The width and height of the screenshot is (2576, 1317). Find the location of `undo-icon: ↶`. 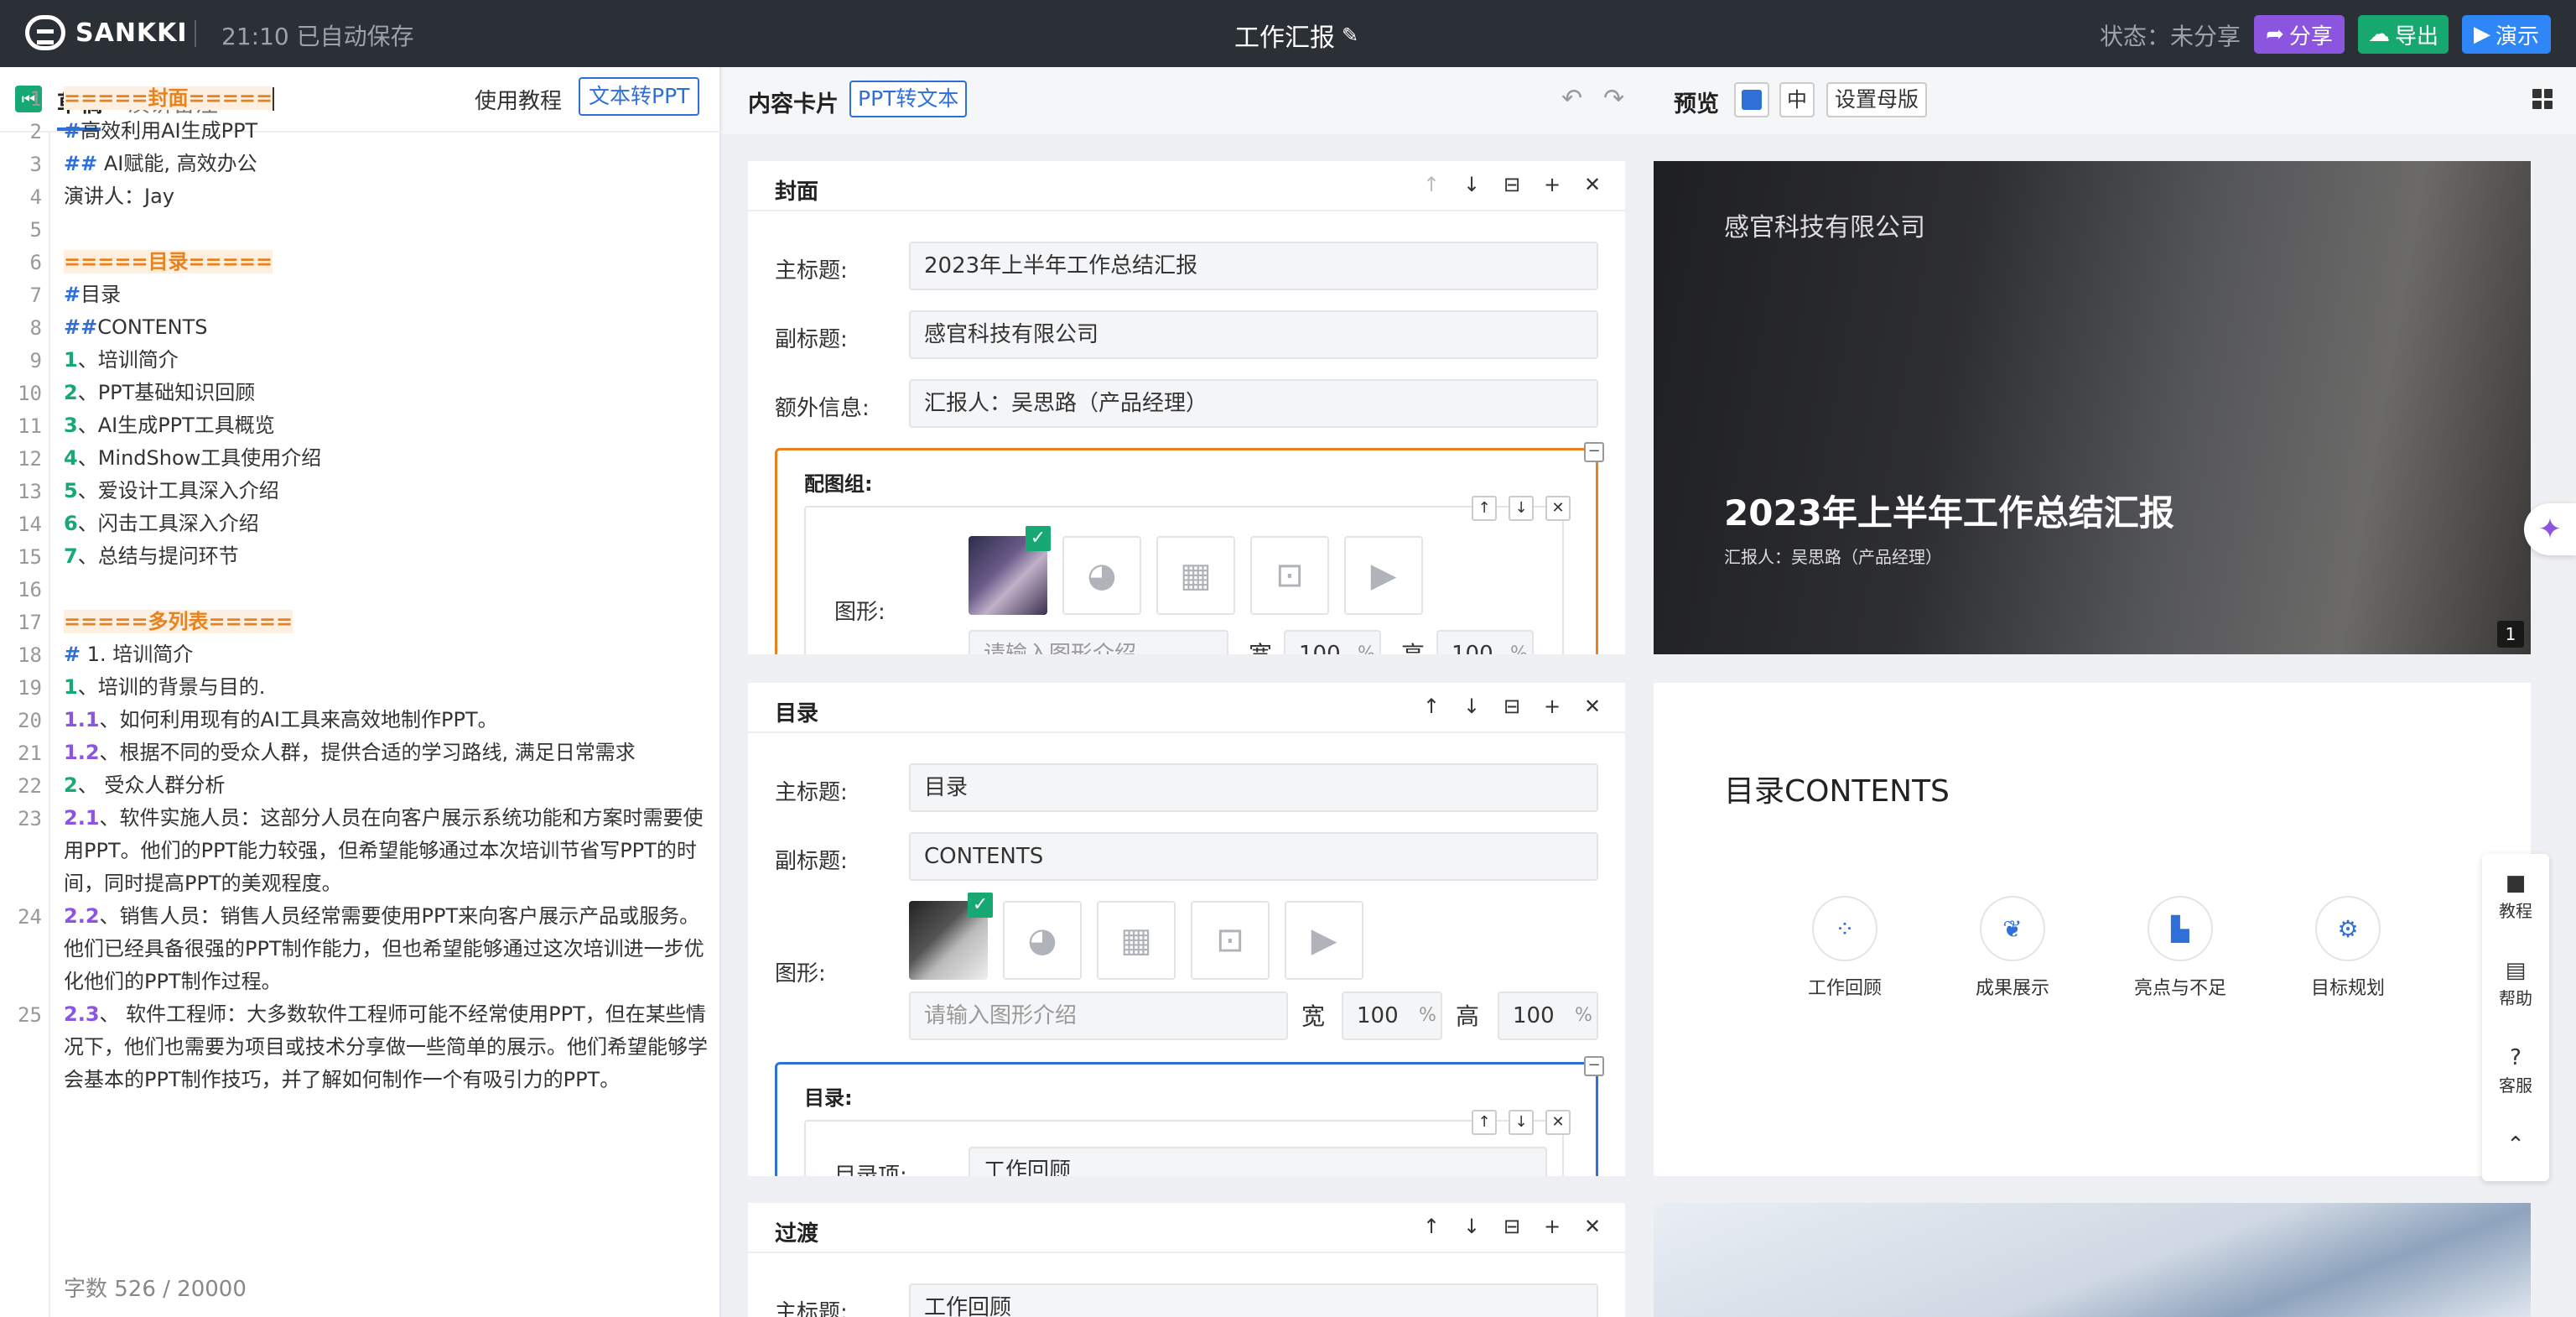

undo-icon: ↶ is located at coordinates (1571, 99).